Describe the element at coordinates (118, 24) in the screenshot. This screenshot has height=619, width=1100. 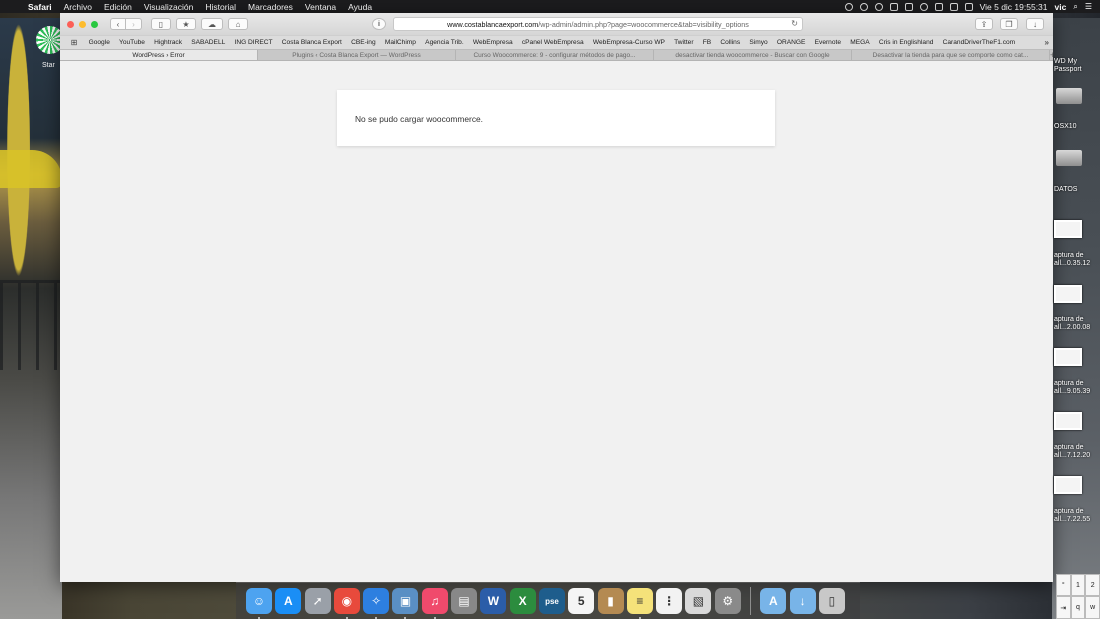
I see `back-button: ‹` at that location.